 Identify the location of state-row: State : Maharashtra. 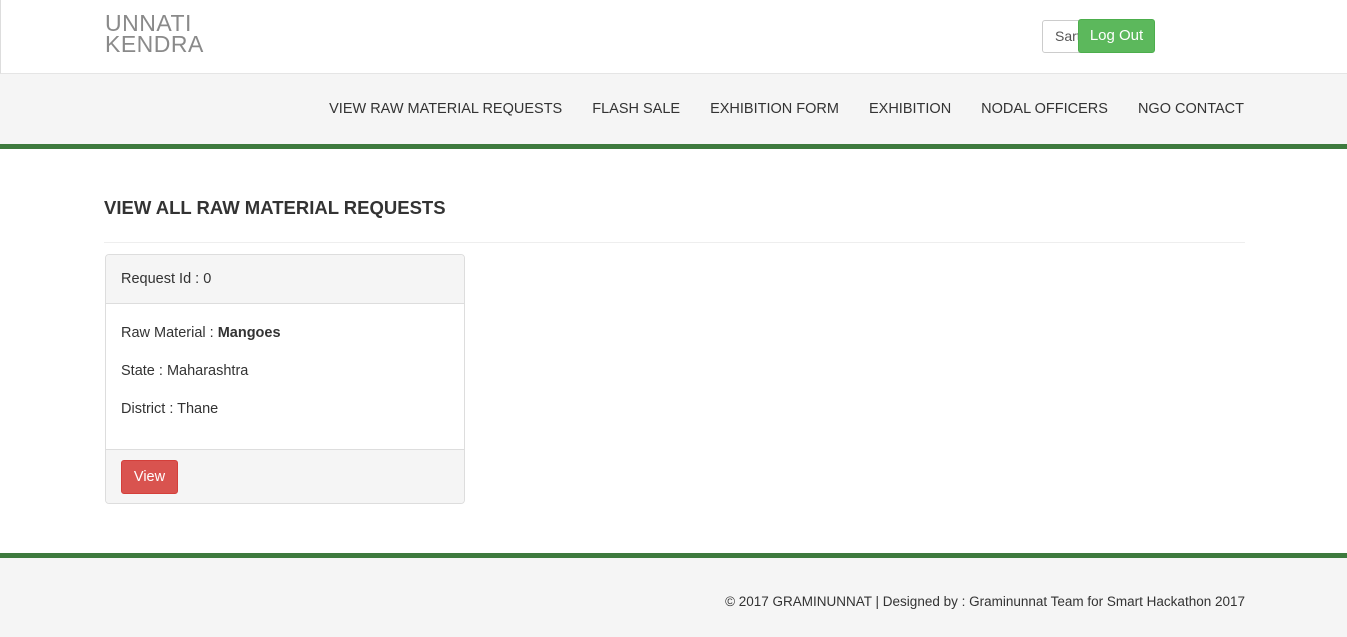
(185, 371).